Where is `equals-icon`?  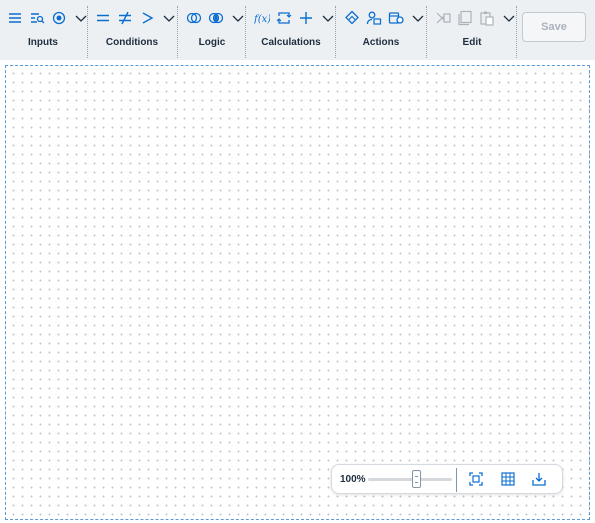
equals-icon is located at coordinates (103, 18).